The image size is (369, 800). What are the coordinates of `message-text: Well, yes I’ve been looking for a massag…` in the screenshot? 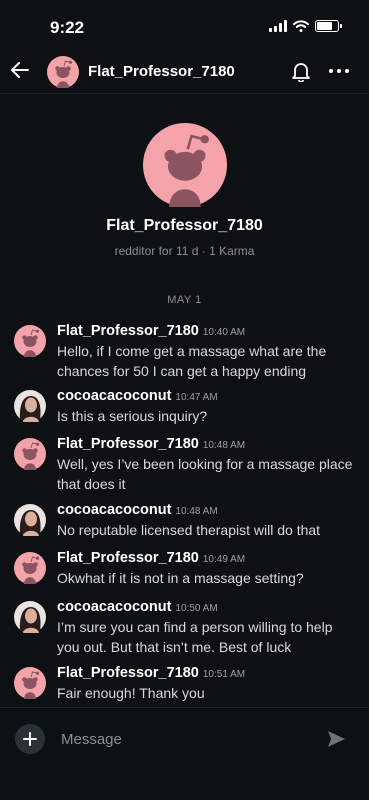 It's located at (205, 474).